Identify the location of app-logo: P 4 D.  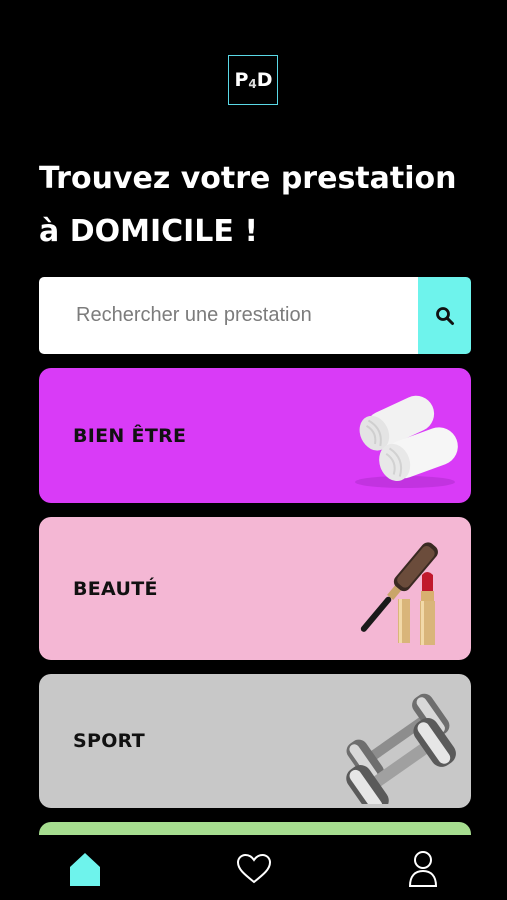
(253, 80).